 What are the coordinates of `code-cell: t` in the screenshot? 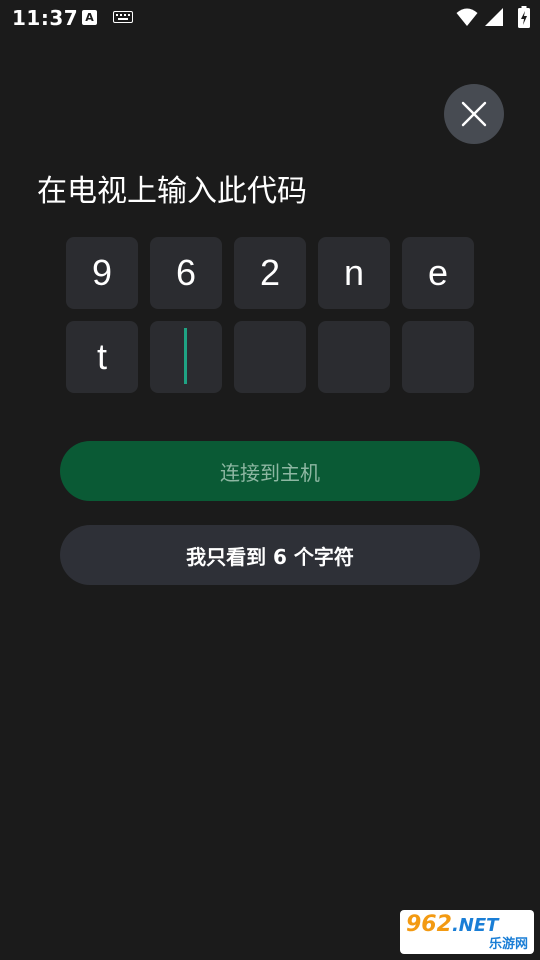 It's located at (102, 357).